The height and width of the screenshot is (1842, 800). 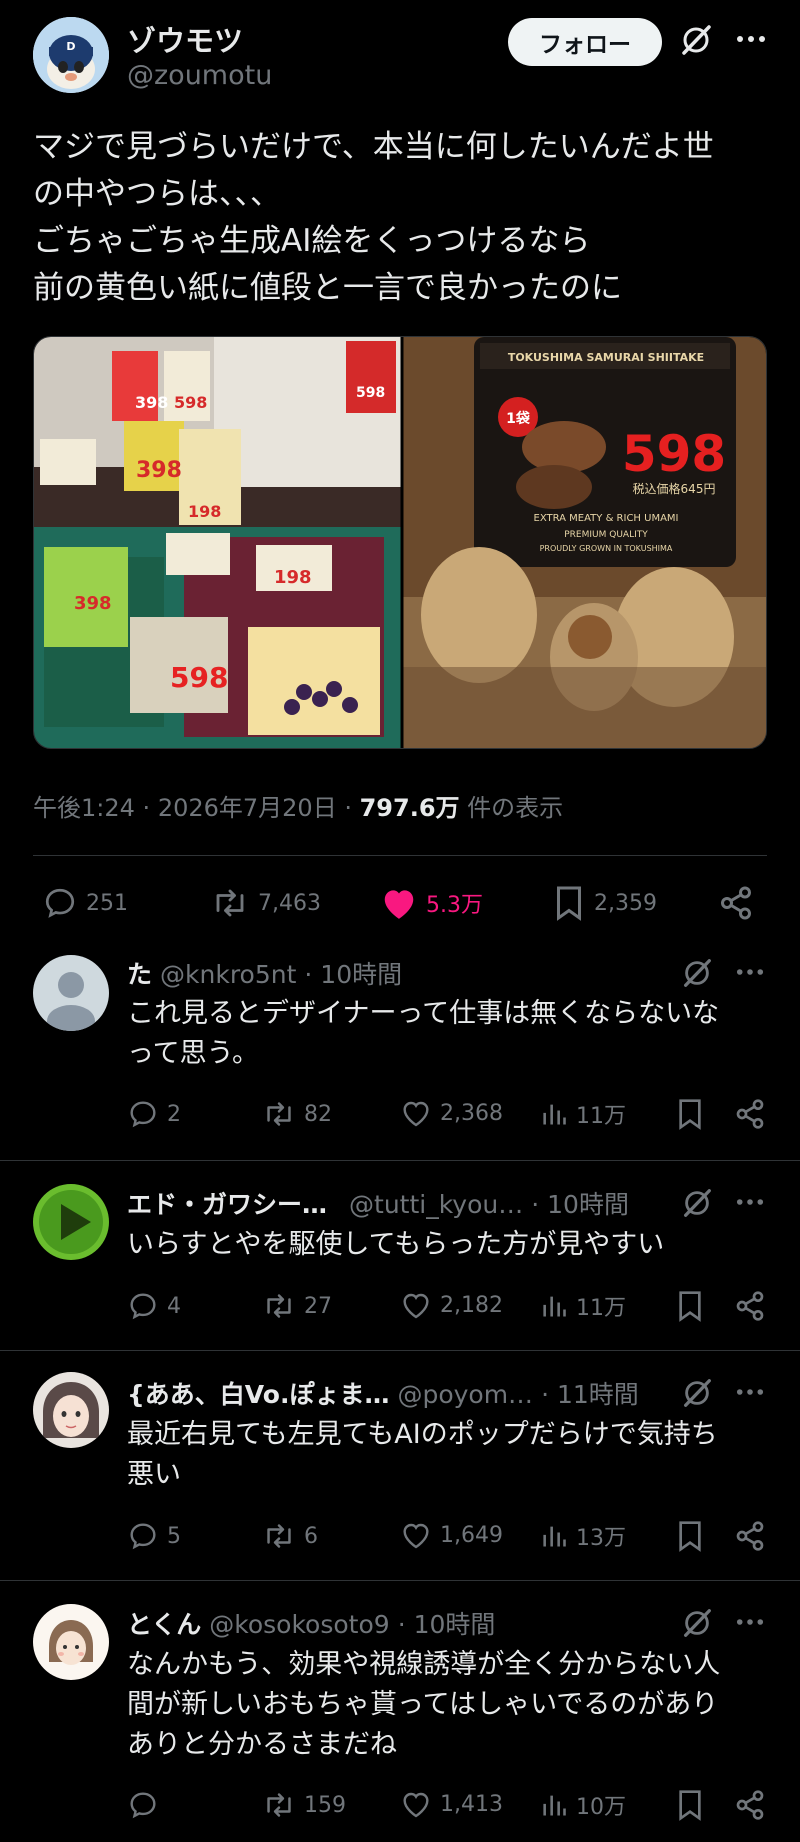 What do you see at coordinates (325, 1805) in the screenshot?
I see `repost-count: 159` at bounding box center [325, 1805].